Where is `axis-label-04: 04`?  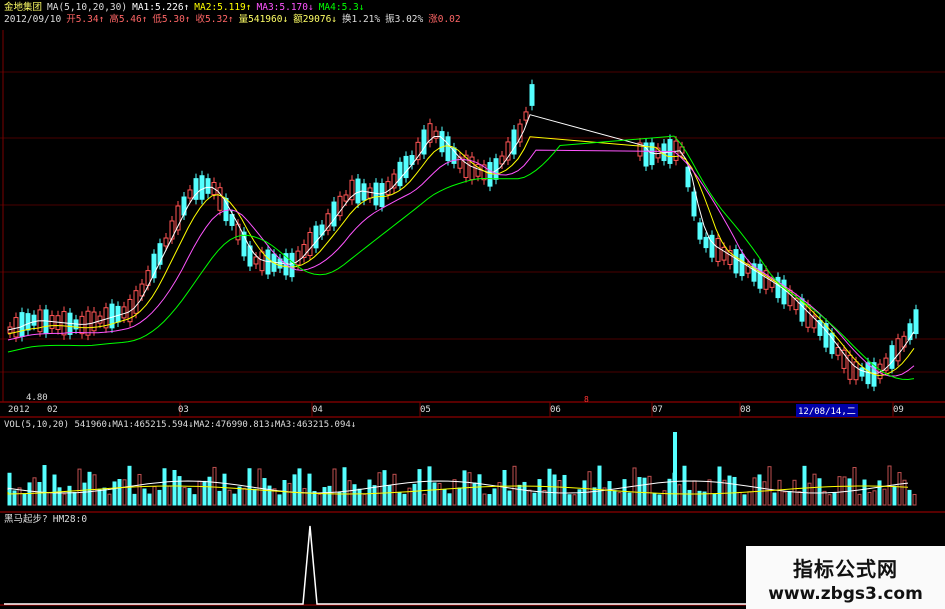
axis-label-04: 04 is located at coordinates (317, 410).